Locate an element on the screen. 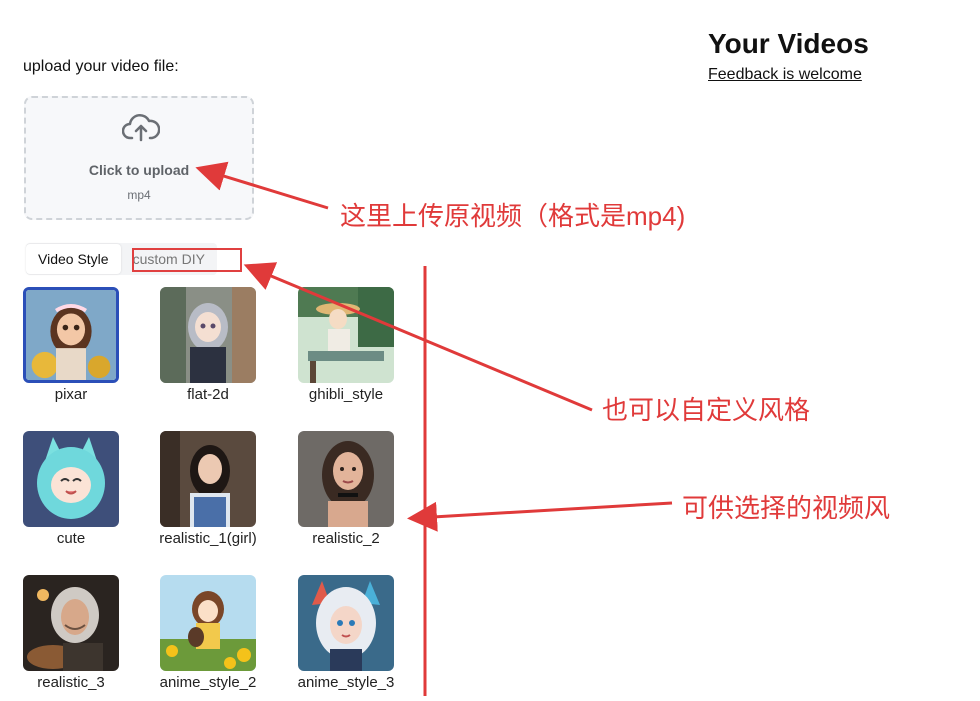  upload-label: upload your video file: is located at coordinates (101, 66).